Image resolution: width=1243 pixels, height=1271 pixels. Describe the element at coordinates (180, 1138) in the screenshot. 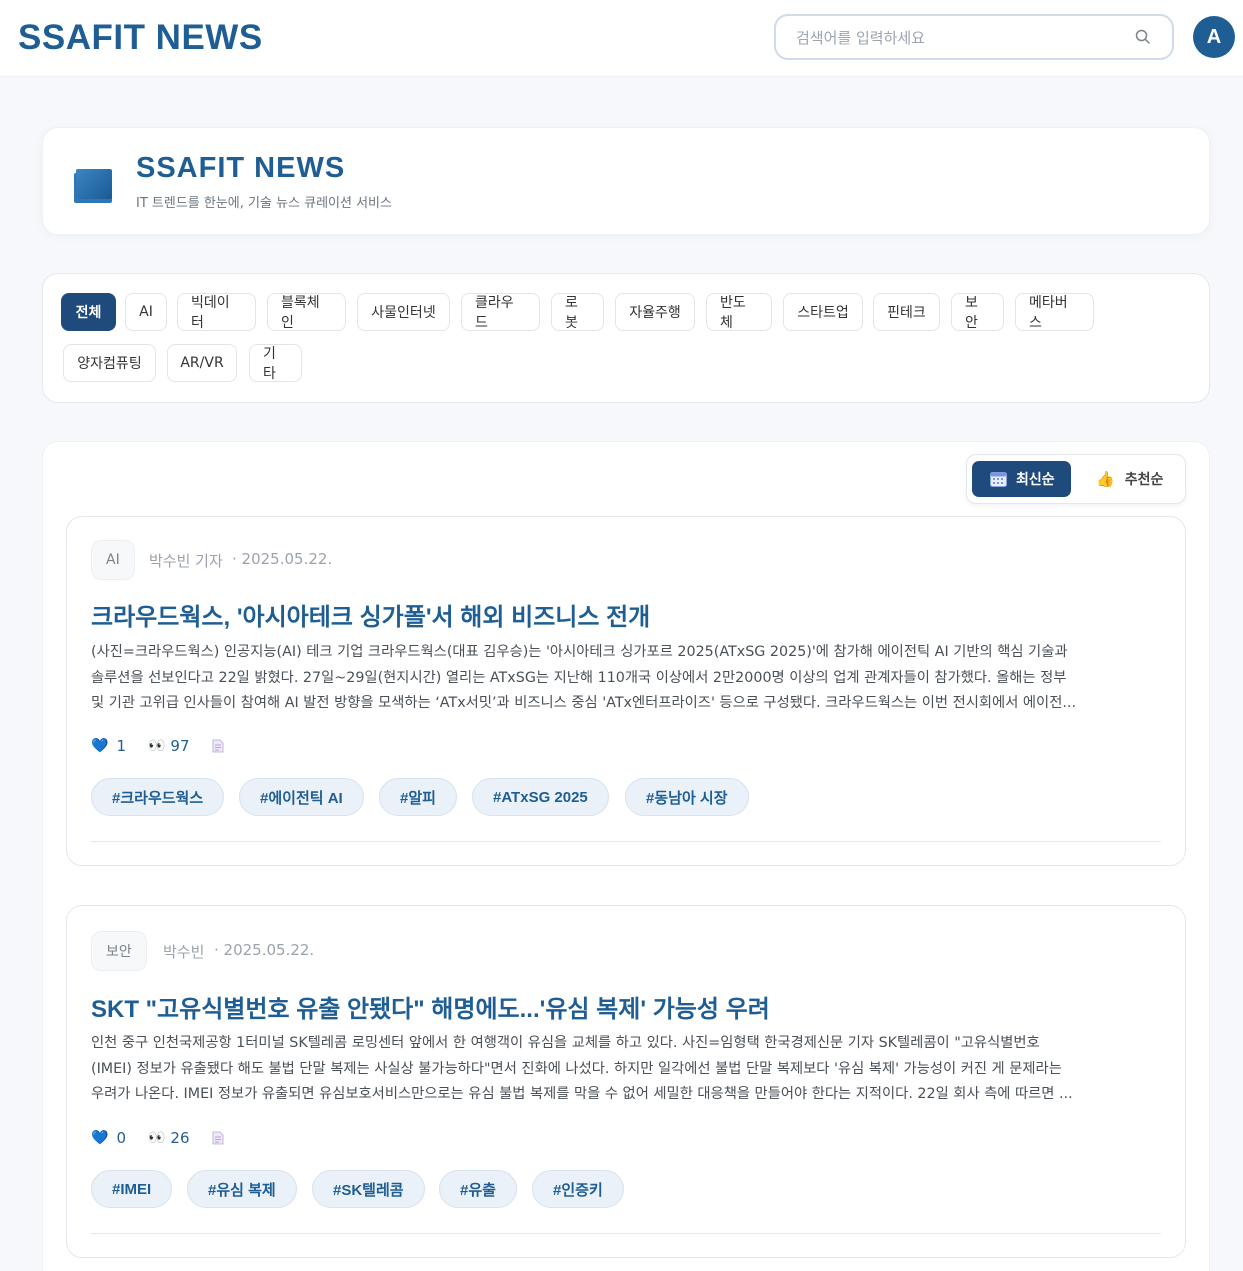

I see `view-count-value: 26` at that location.